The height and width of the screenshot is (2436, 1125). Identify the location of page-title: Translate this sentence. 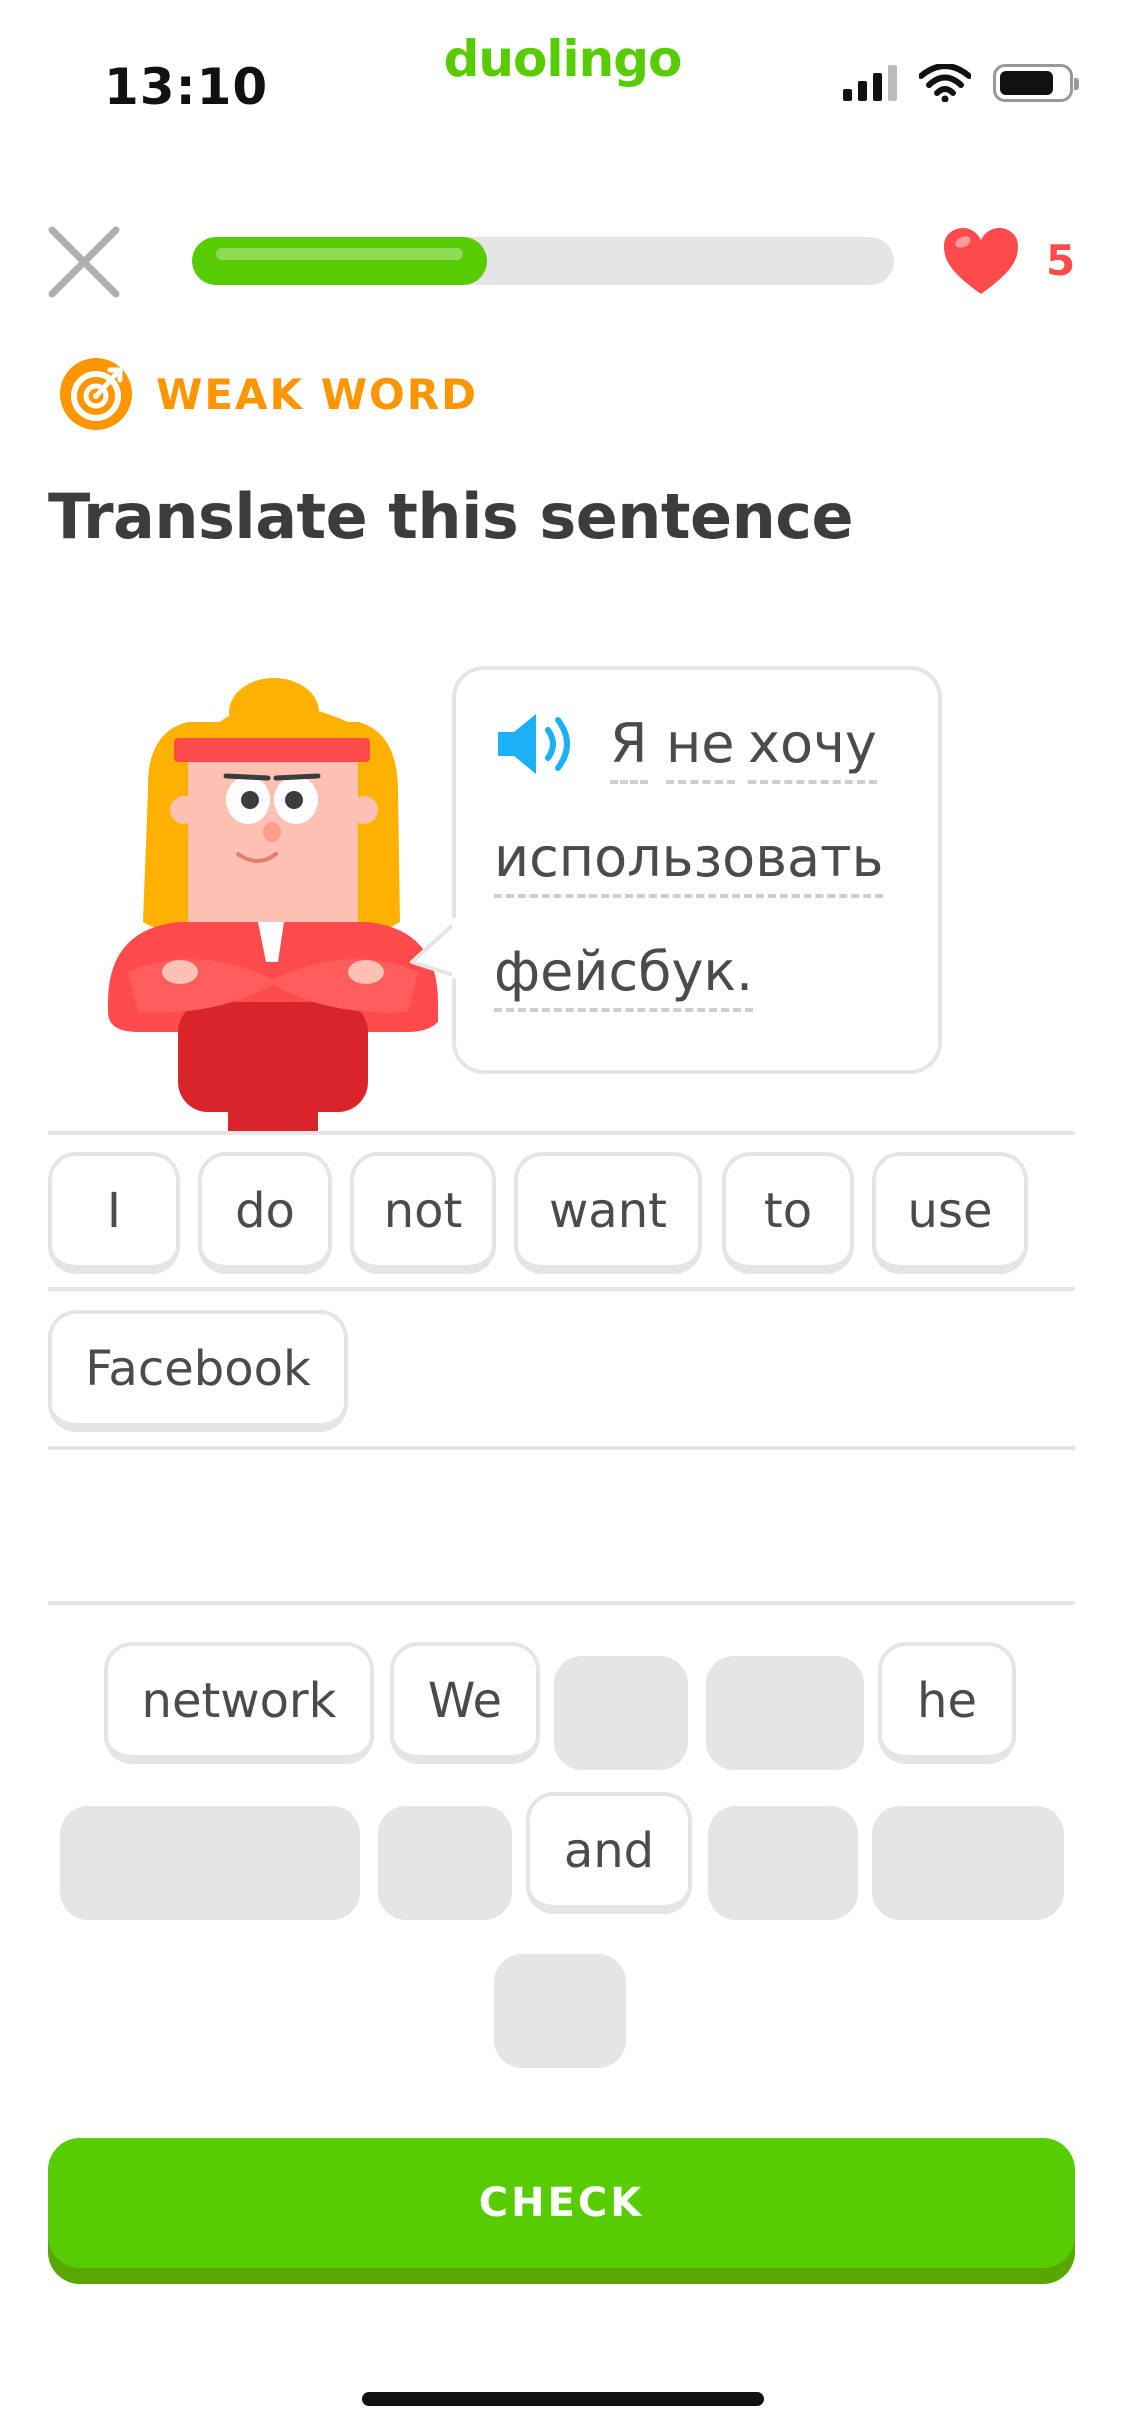
(451, 516).